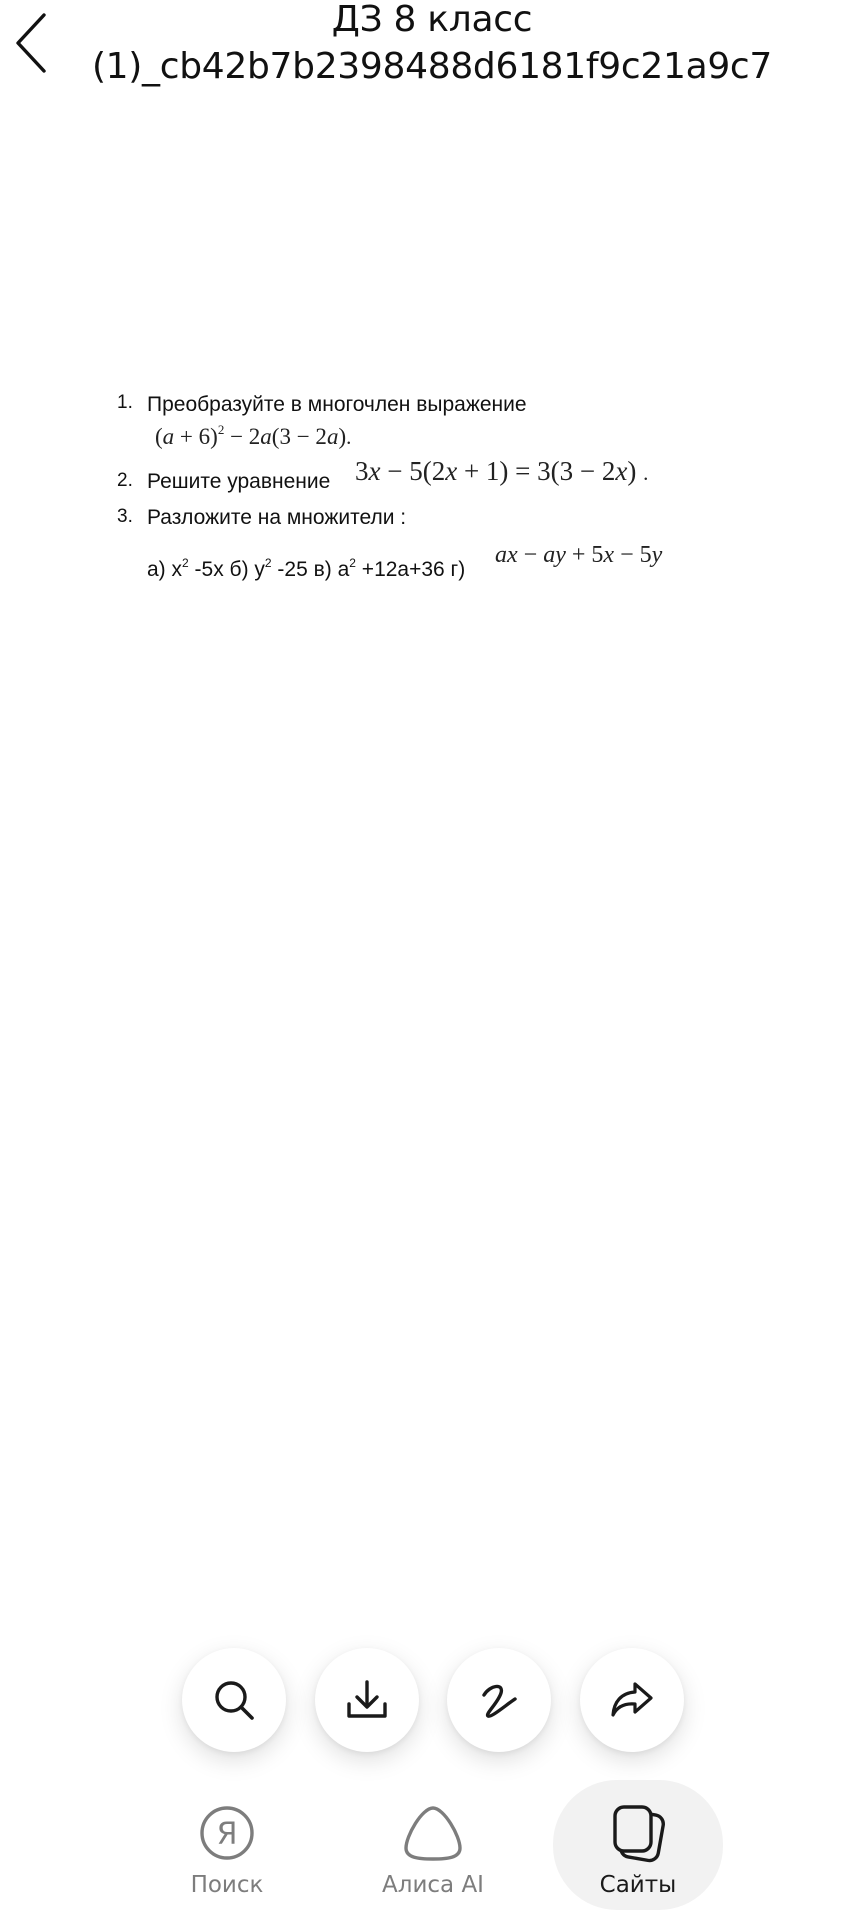 This screenshot has height=1920, width=864. What do you see at coordinates (432, 20) in the screenshot?
I see `document-title-line1: ДЗ 8 класс` at bounding box center [432, 20].